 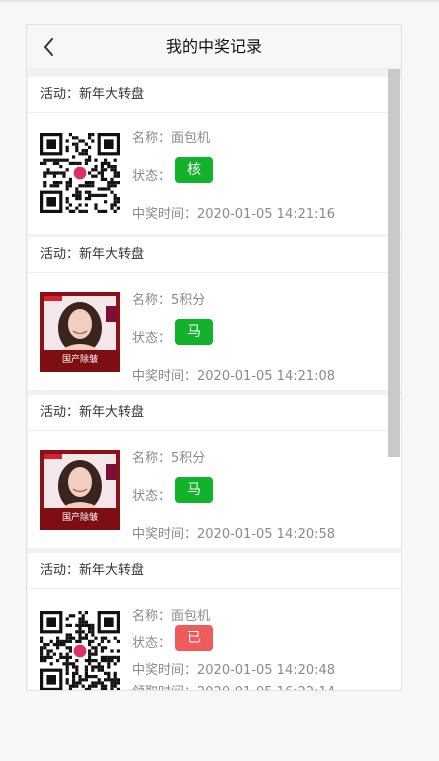 What do you see at coordinates (234, 534) in the screenshot?
I see `win-time: 中奖时间：2020-01-05 14:20:58` at bounding box center [234, 534].